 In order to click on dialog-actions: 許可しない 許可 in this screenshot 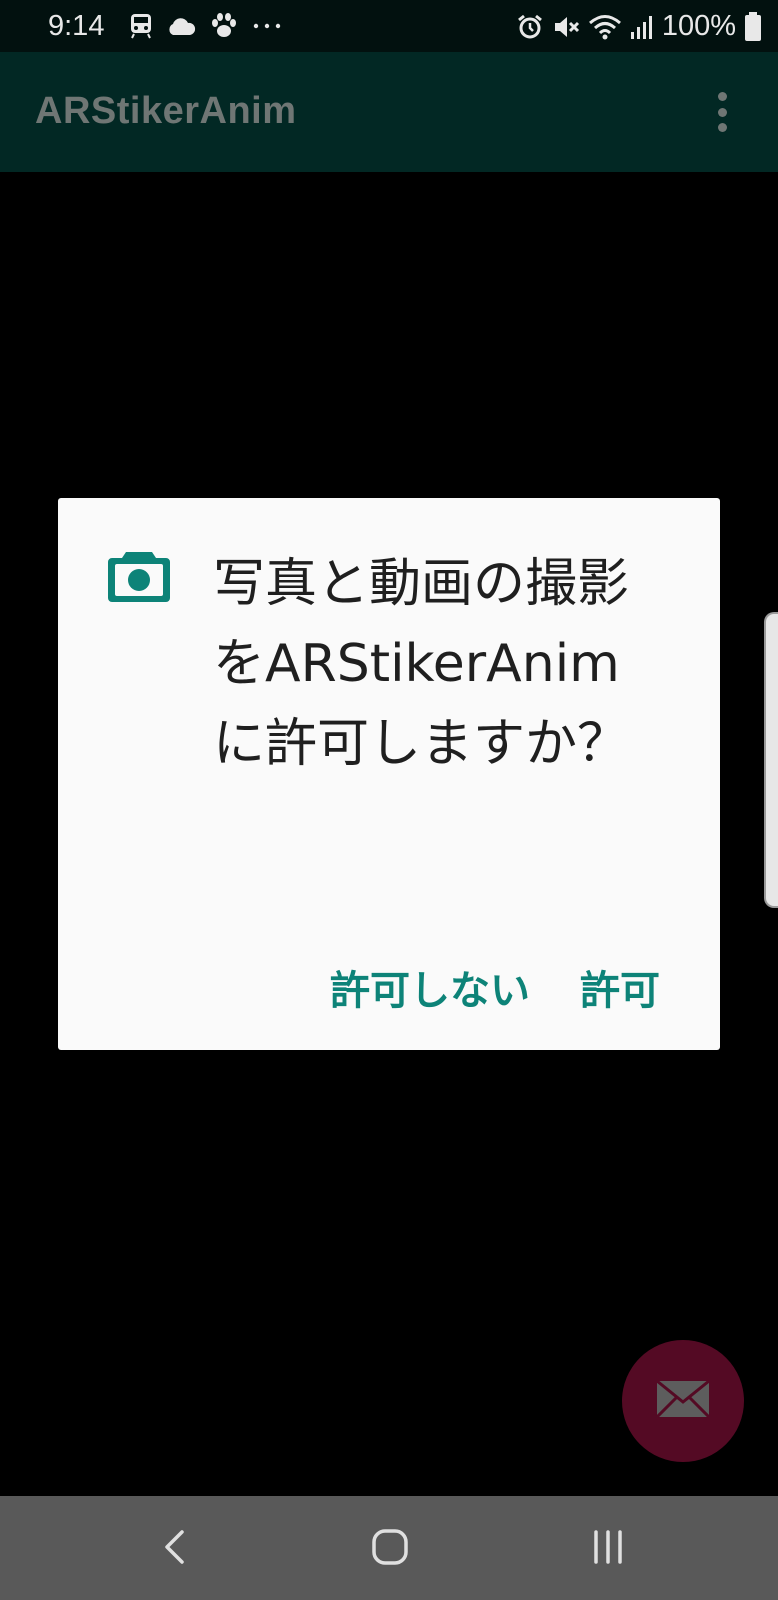, I will do `click(495, 987)`.